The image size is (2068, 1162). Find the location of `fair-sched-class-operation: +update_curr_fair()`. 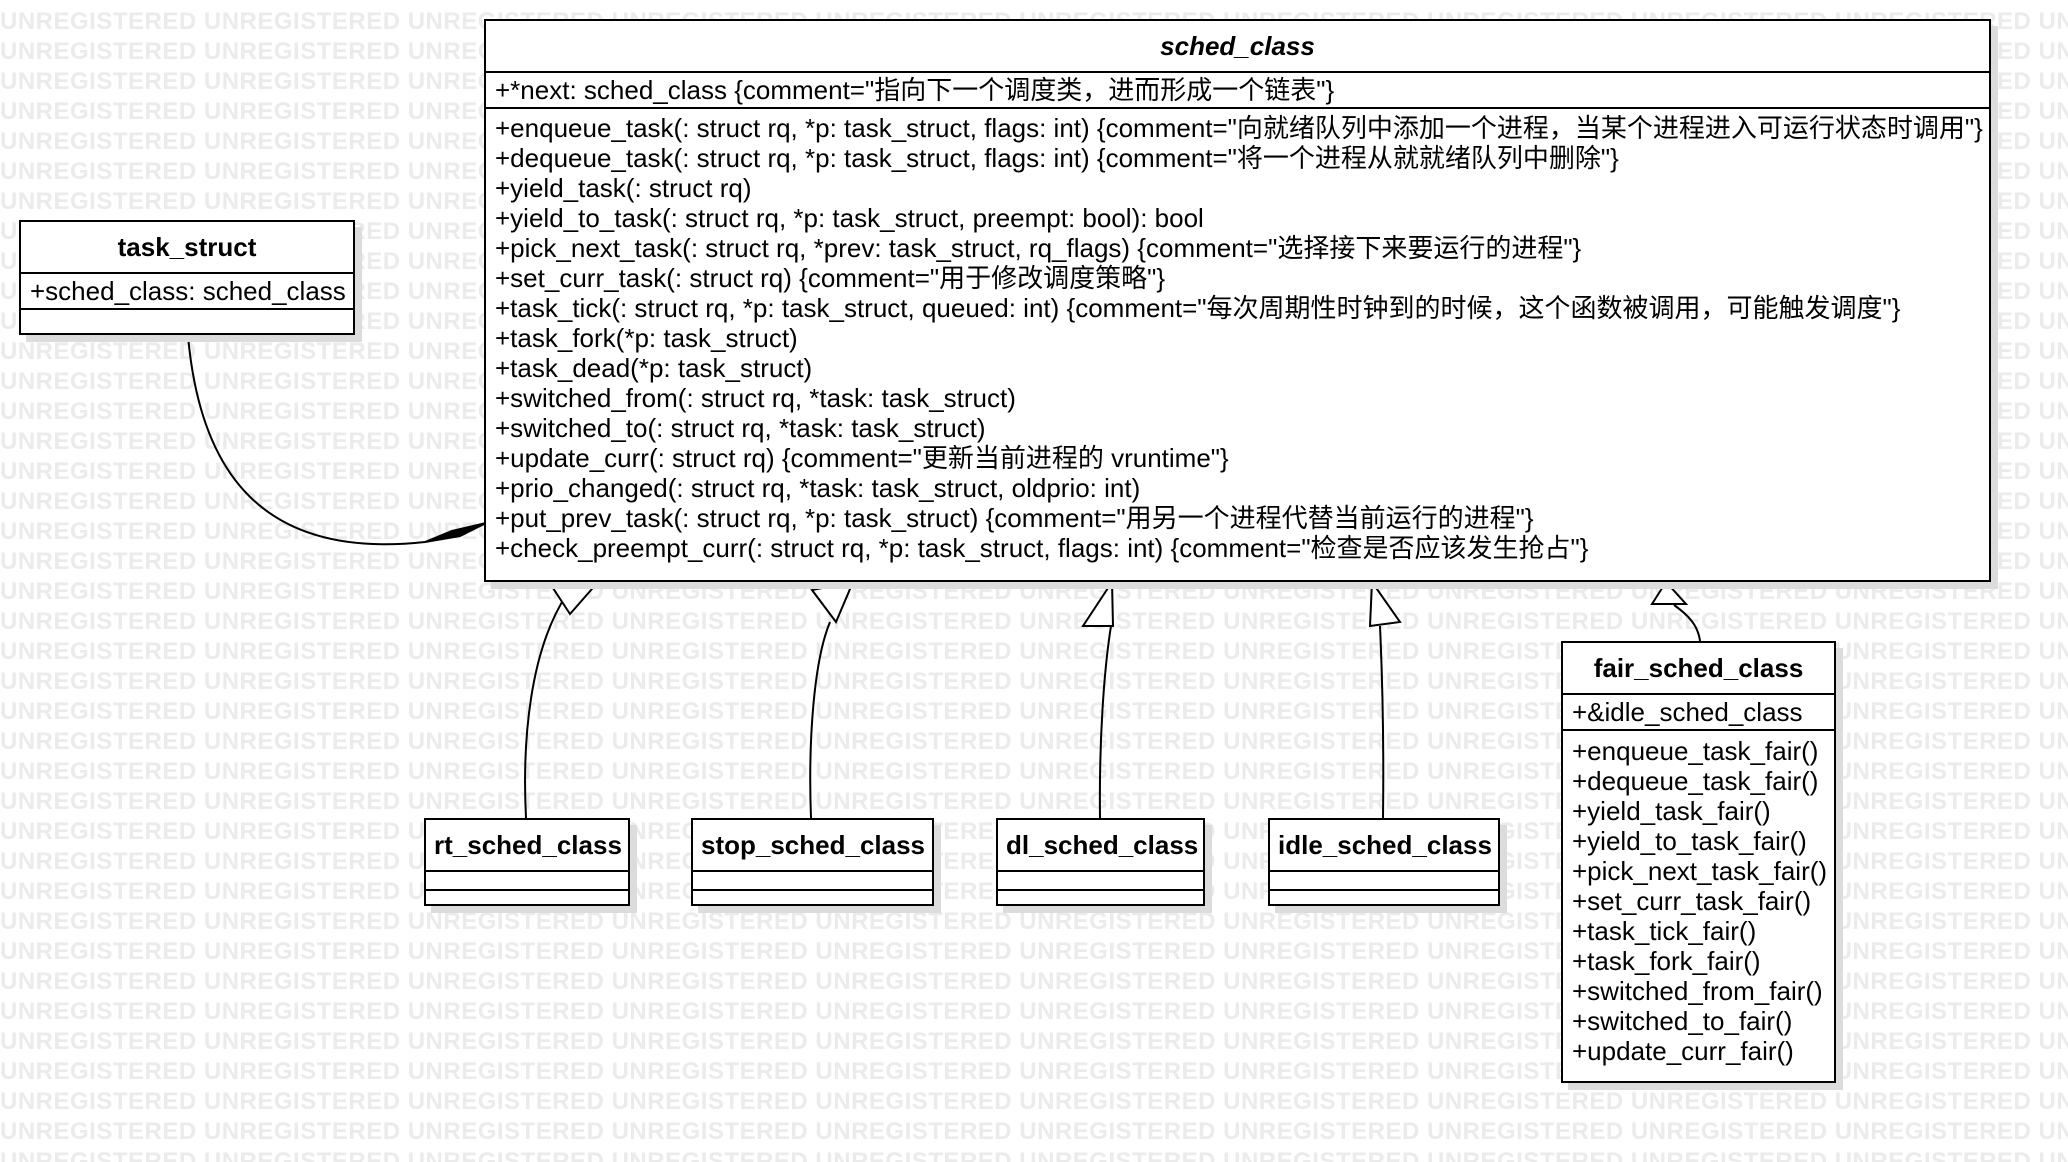

fair-sched-class-operation: +update_curr_fair() is located at coordinates (1683, 1051).